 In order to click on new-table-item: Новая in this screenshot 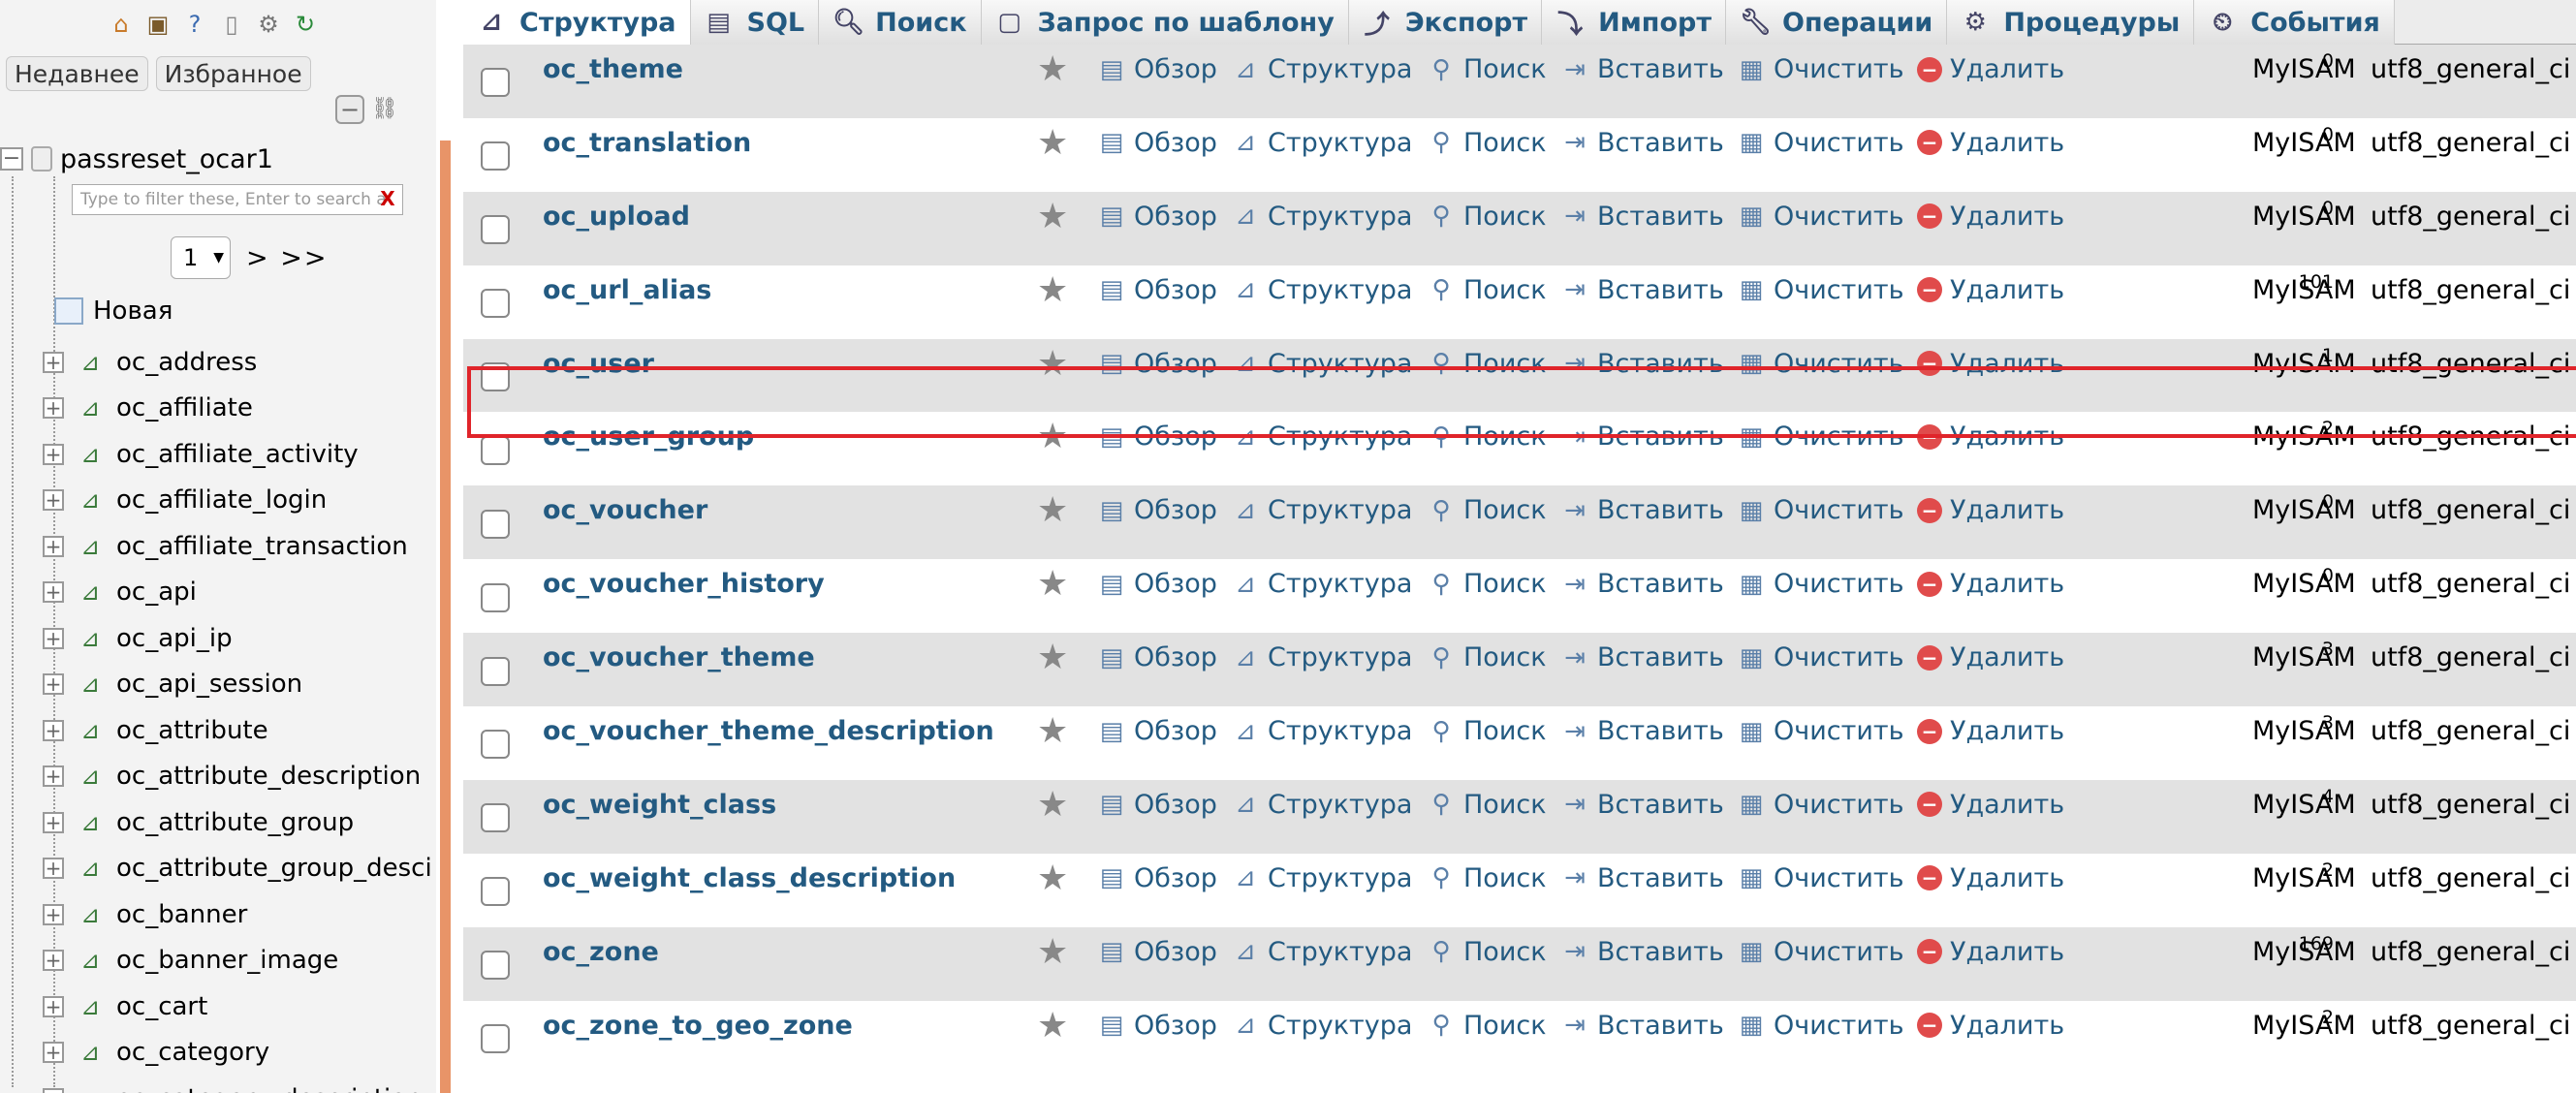, I will do `click(113, 311)`.